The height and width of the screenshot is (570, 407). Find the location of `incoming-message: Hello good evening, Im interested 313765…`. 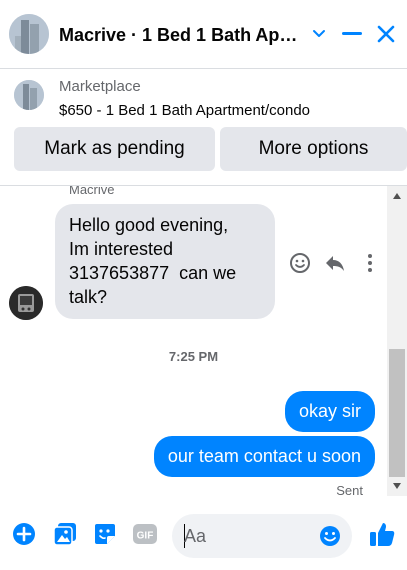

incoming-message: Hello good evening, Im interested 313765… is located at coordinates (165, 261).